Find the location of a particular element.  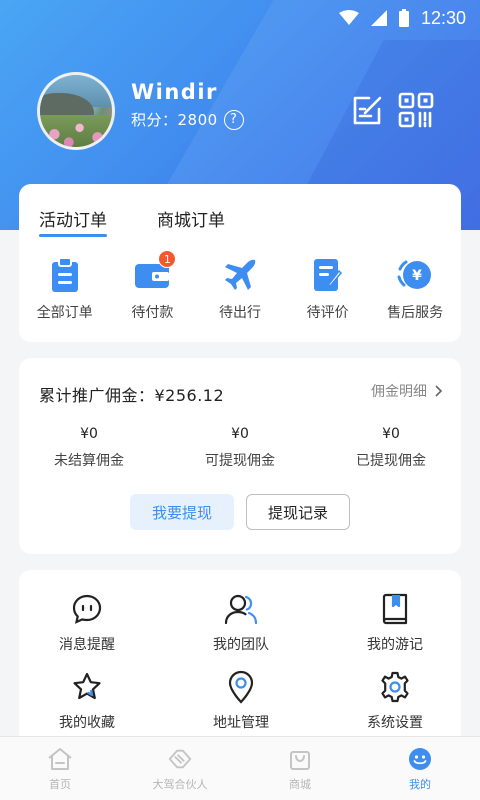

username: Windir is located at coordinates (174, 92).